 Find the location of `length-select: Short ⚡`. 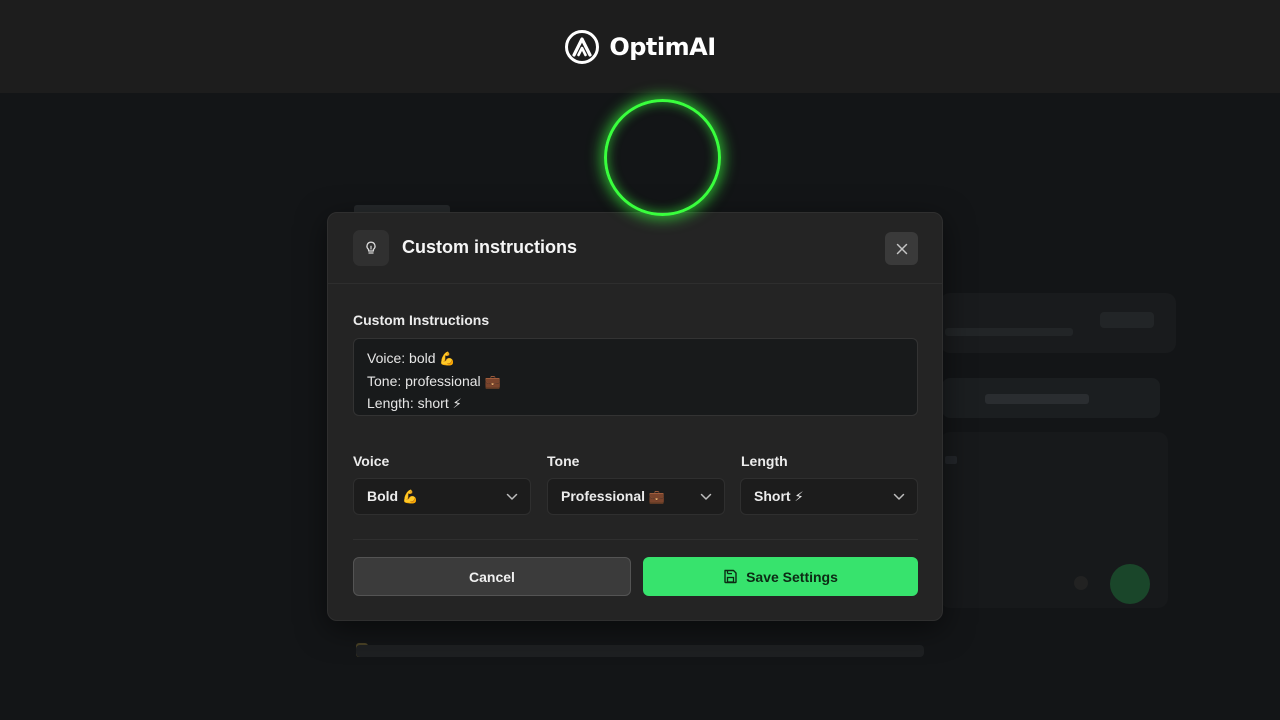

length-select: Short ⚡ is located at coordinates (829, 496).